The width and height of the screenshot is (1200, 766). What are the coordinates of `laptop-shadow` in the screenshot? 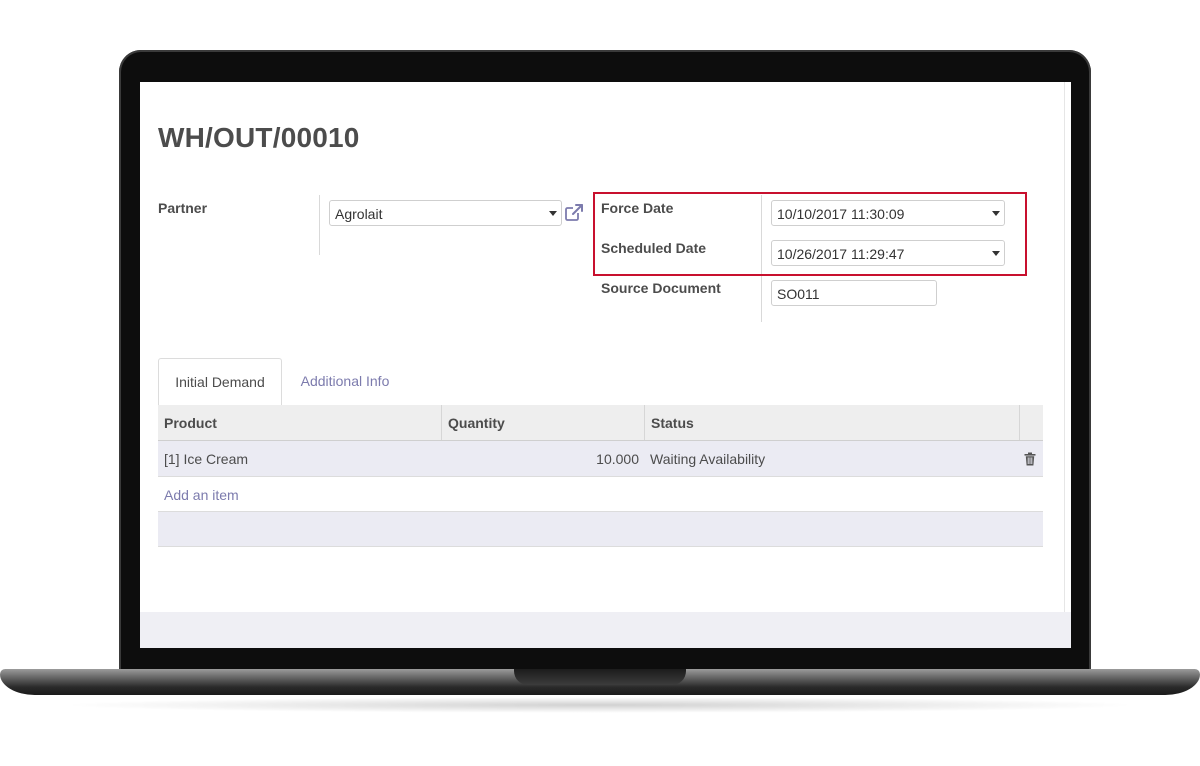 It's located at (600, 705).